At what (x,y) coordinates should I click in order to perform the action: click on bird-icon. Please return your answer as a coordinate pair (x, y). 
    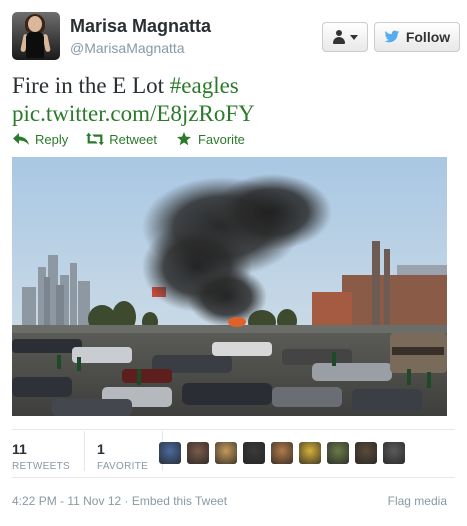
    Looking at the image, I should click on (392, 36).